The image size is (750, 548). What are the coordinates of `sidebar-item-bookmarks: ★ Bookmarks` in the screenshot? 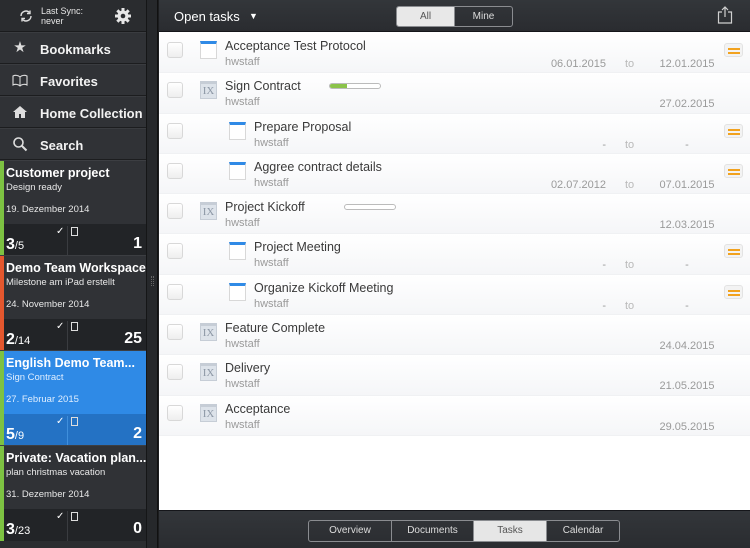 It's located at (73, 48).